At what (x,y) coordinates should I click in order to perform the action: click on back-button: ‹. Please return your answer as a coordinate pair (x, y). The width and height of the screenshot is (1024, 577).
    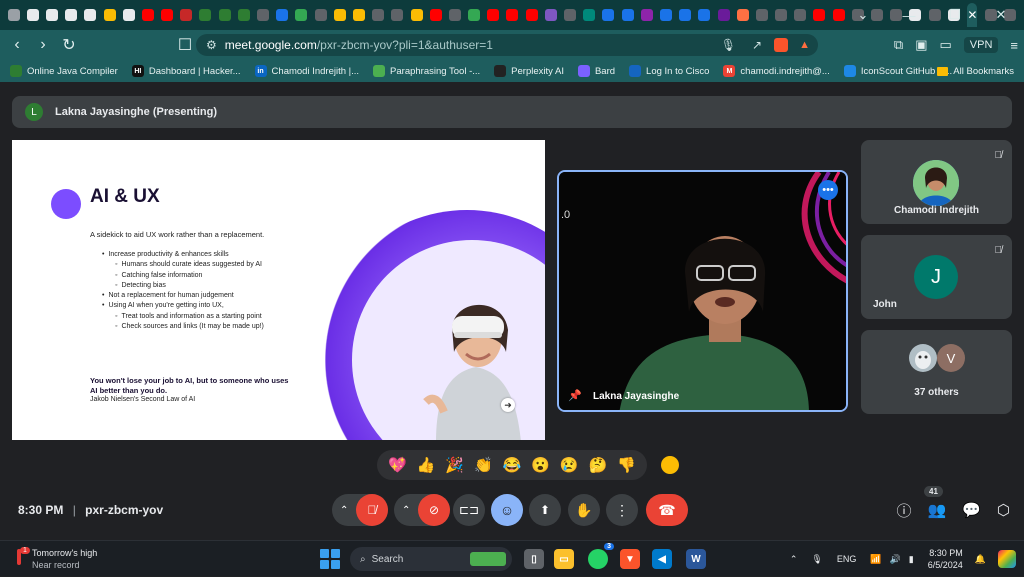
    Looking at the image, I should click on (17, 45).